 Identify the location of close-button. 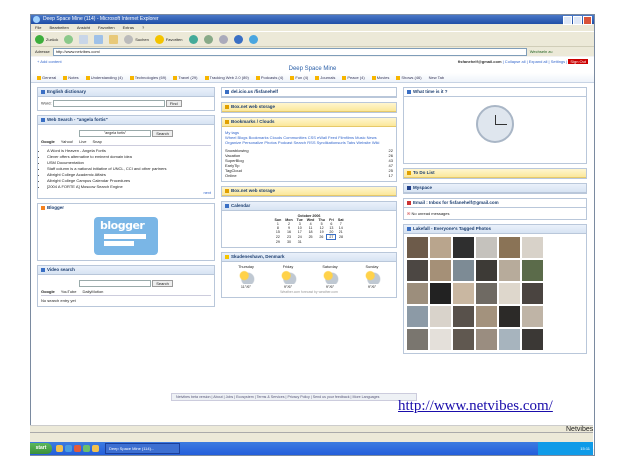
(587, 20).